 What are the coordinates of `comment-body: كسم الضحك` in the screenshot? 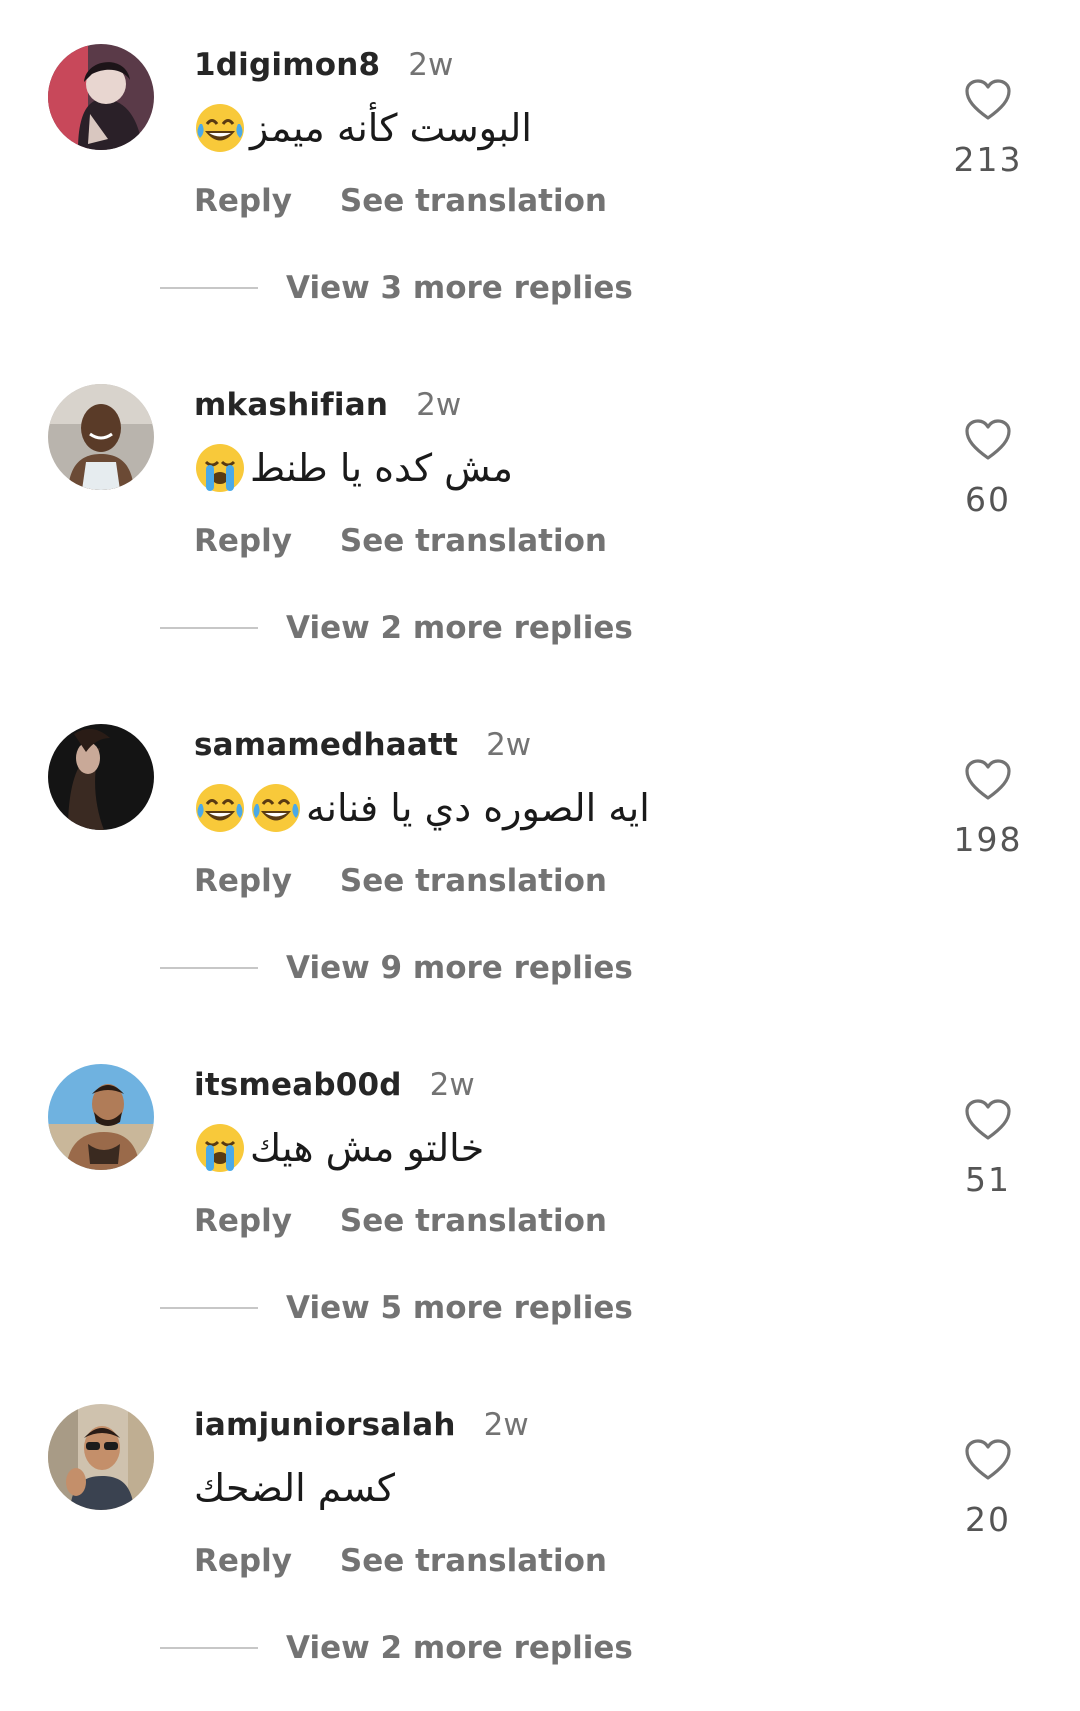 It's located at (295, 1488).